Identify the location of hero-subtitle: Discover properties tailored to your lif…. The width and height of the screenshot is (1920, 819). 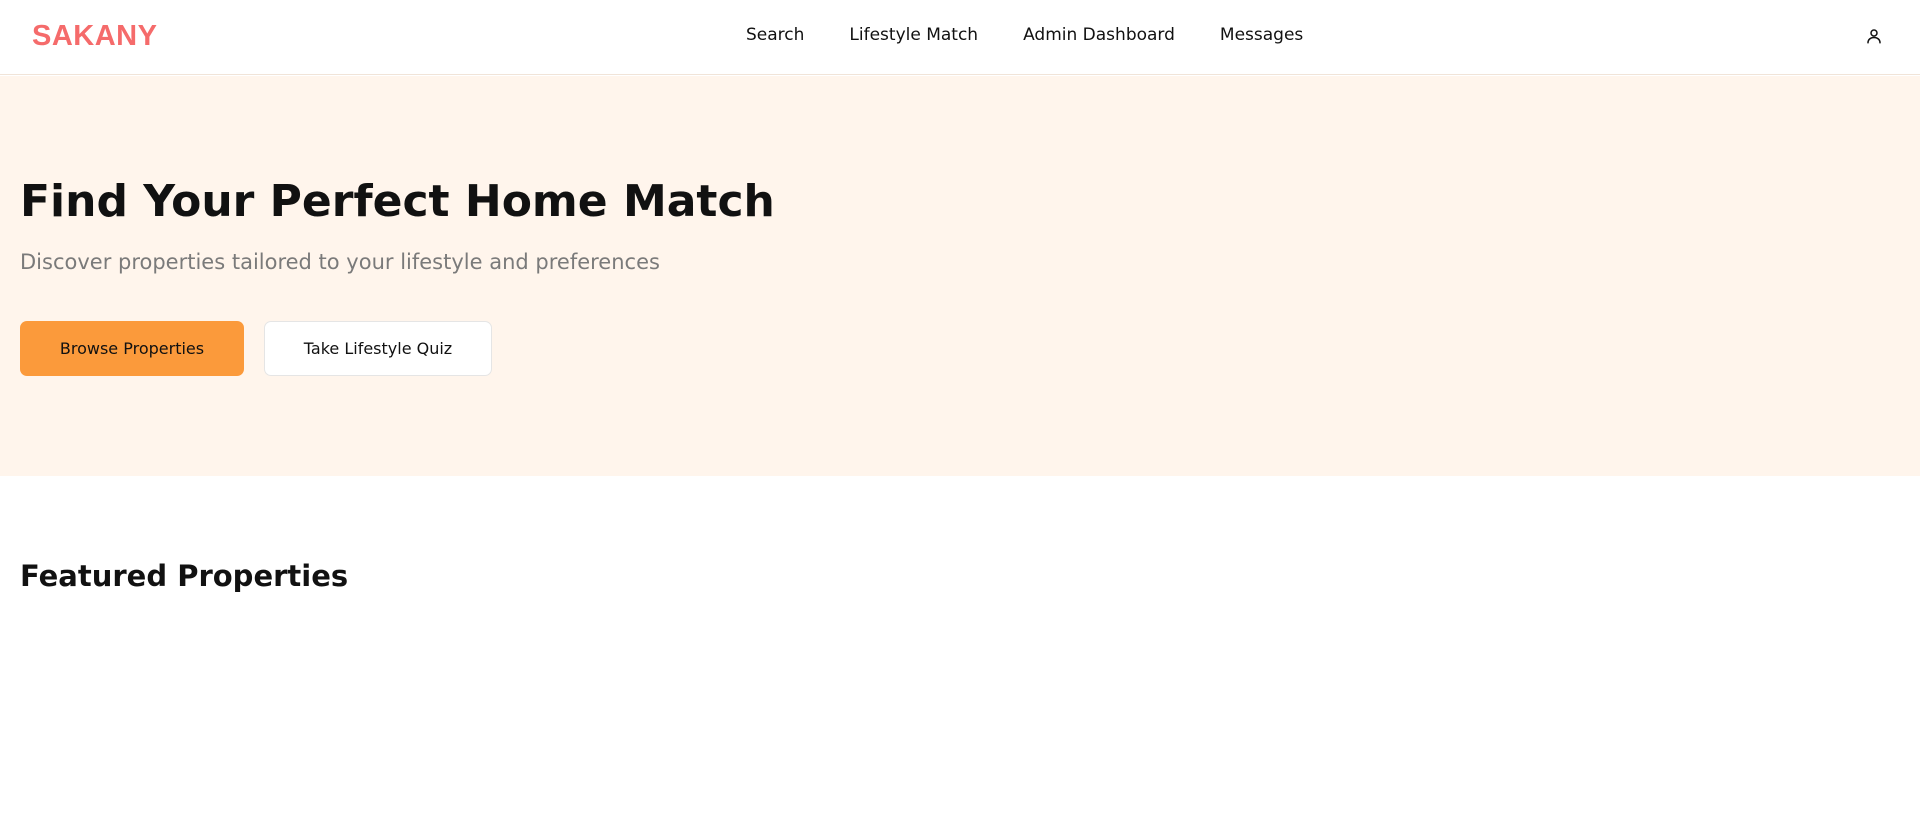
(340, 262).